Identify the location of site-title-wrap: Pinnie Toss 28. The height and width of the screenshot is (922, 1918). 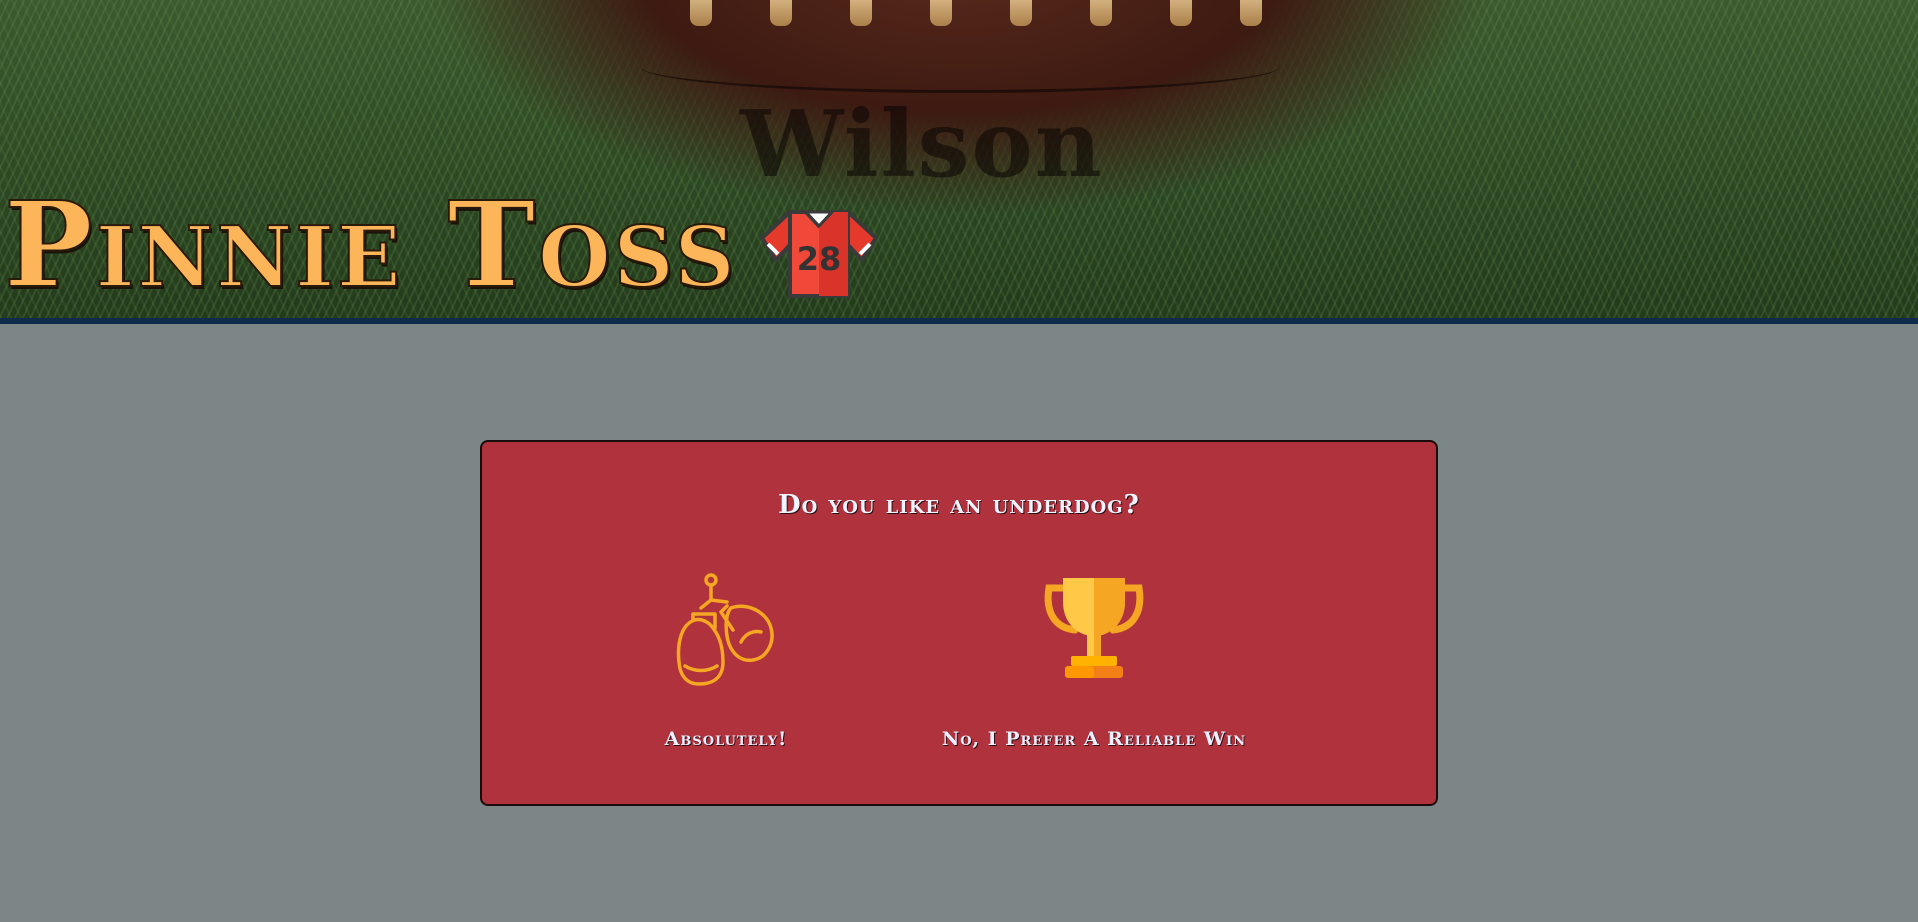
(442, 245).